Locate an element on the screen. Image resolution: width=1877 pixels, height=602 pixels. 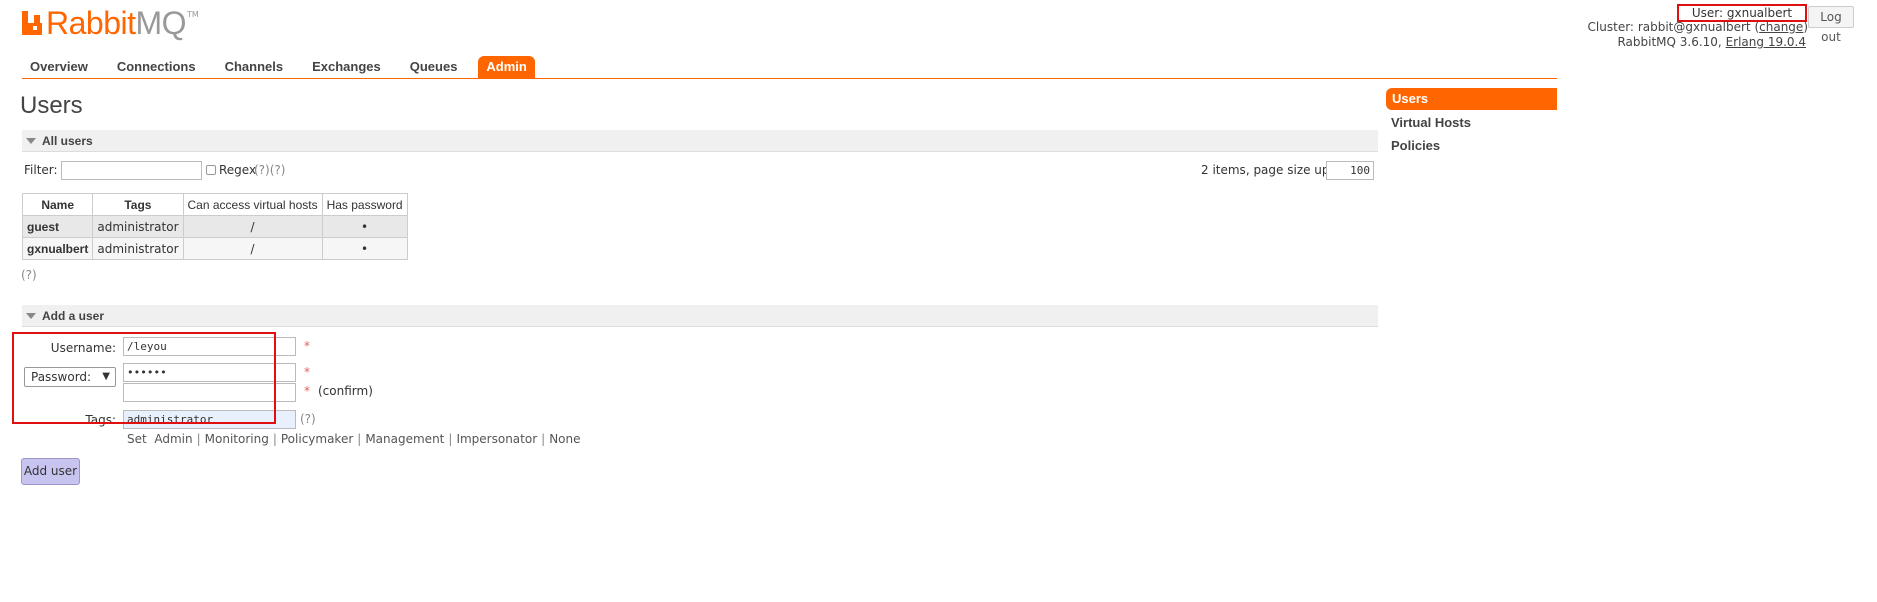
col-tags-header: Tags is located at coordinates (138, 204).